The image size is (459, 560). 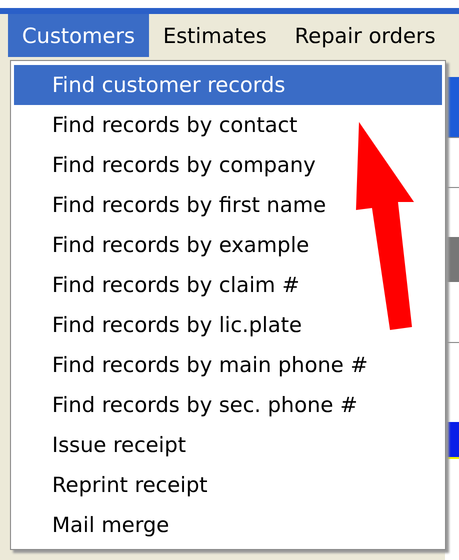 What do you see at coordinates (228, 405) in the screenshot?
I see `menu-item: Find records by sec. phone #` at bounding box center [228, 405].